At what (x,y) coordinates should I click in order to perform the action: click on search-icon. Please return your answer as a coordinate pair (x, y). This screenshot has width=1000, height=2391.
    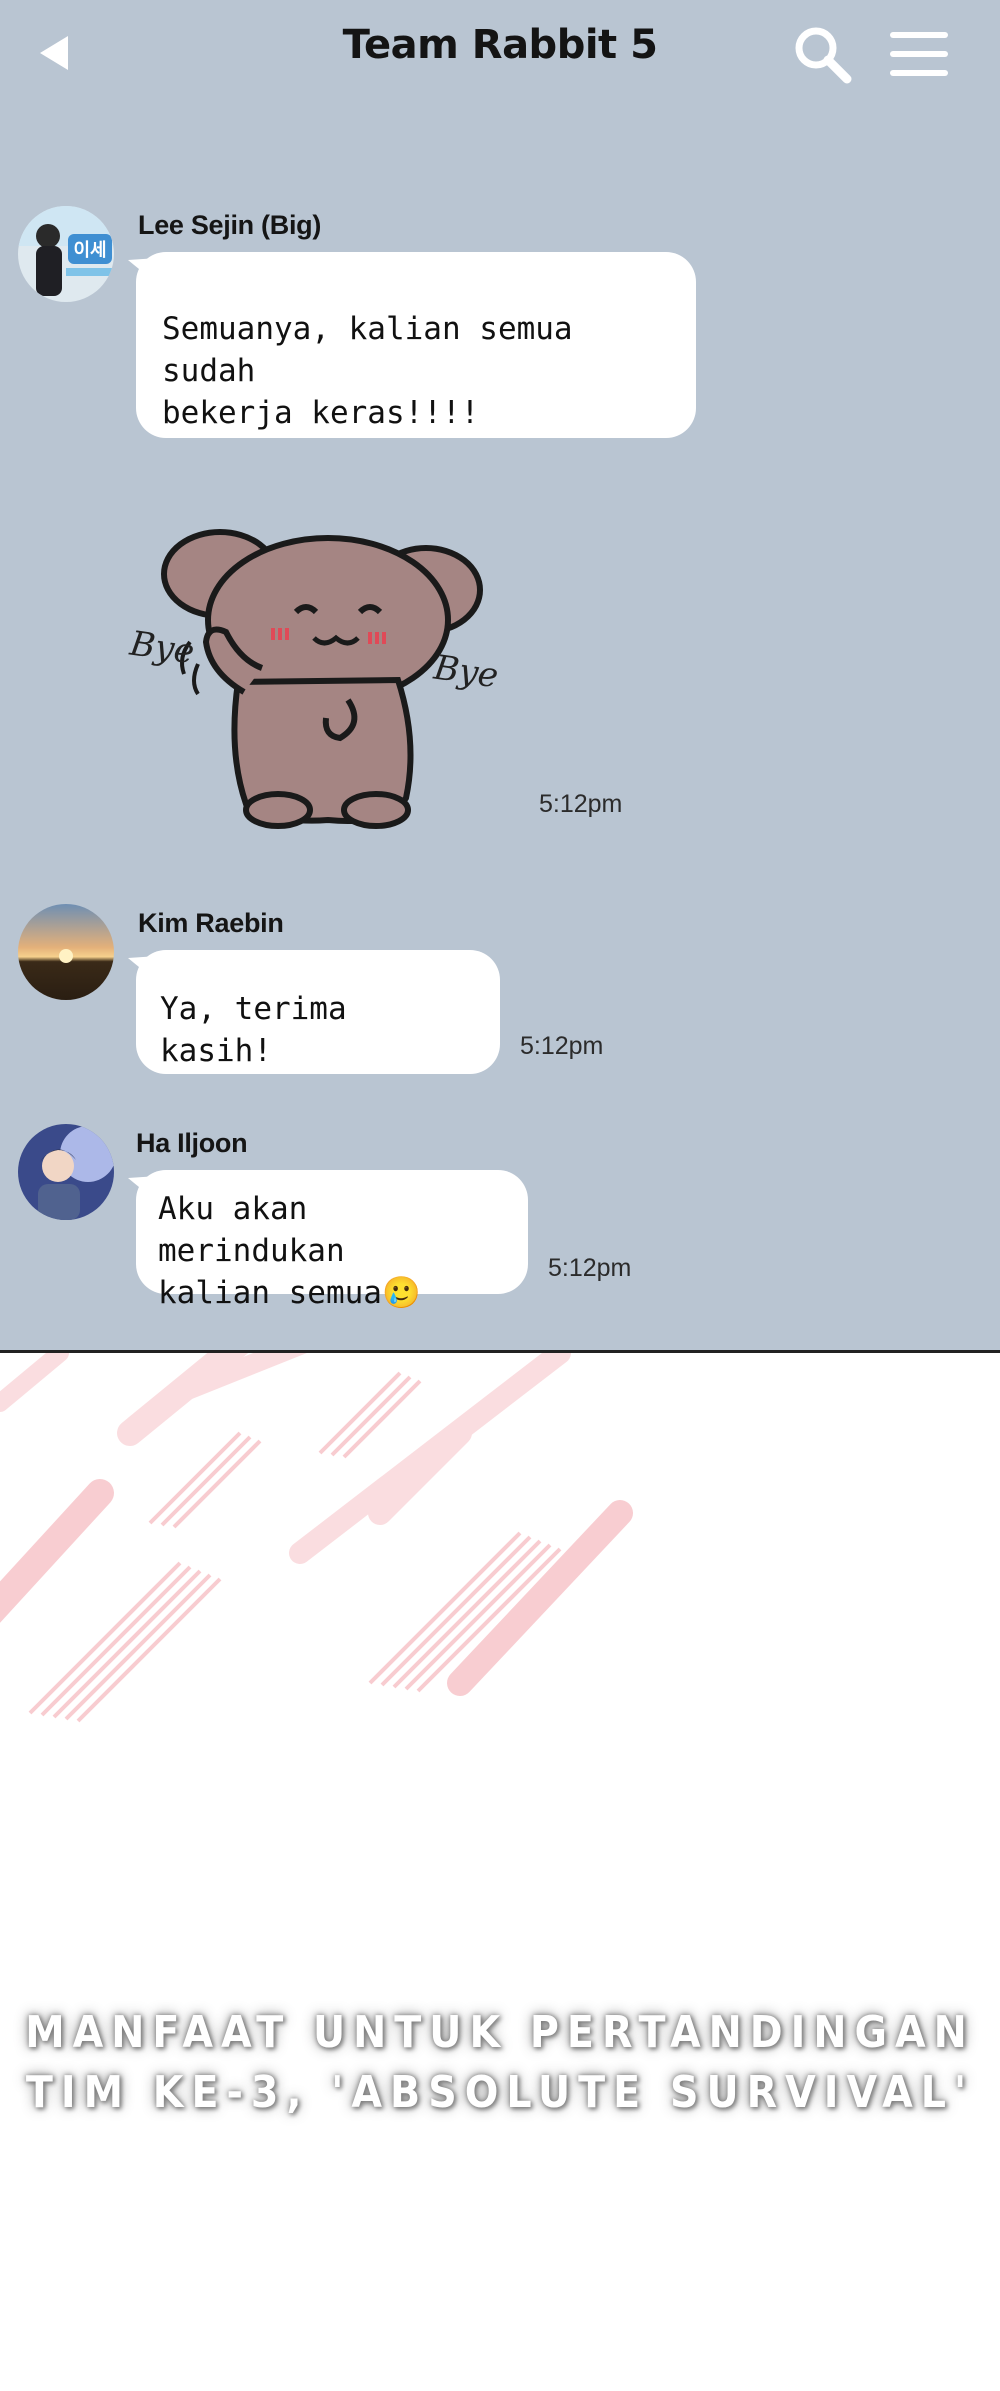
    Looking at the image, I should click on (823, 55).